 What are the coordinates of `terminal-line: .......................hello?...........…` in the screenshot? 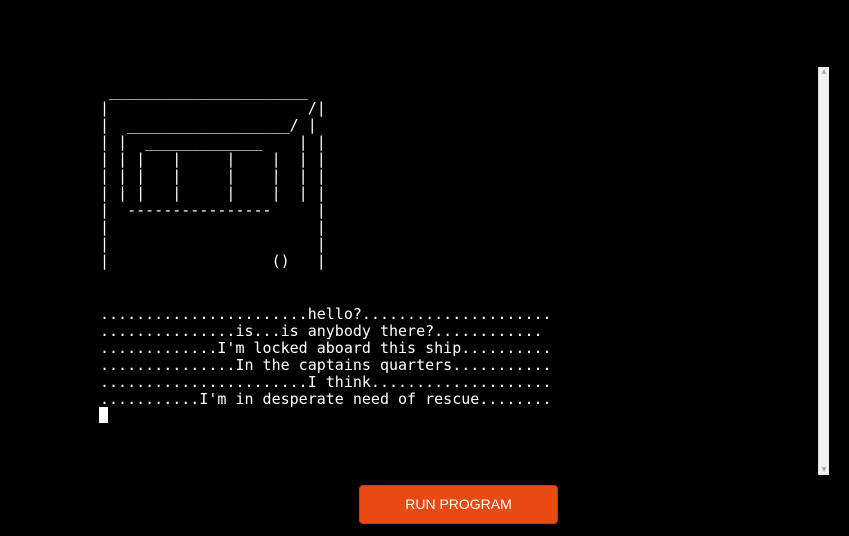 It's located at (326, 314).